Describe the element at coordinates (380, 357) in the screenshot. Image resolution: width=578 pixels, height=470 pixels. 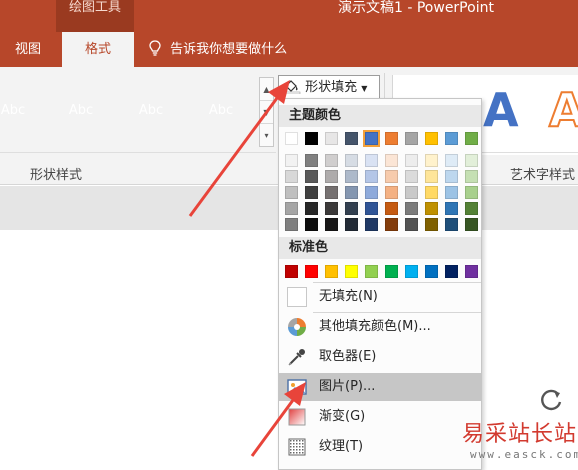
I see `menu-item-eyedropper: 取色器(E)` at that location.